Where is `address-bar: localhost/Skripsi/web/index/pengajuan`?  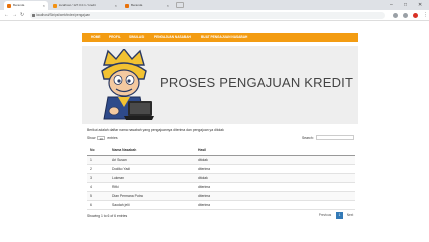
address-bar: localhost/Skripsi/web/index/pengajuan is located at coordinates (207, 15).